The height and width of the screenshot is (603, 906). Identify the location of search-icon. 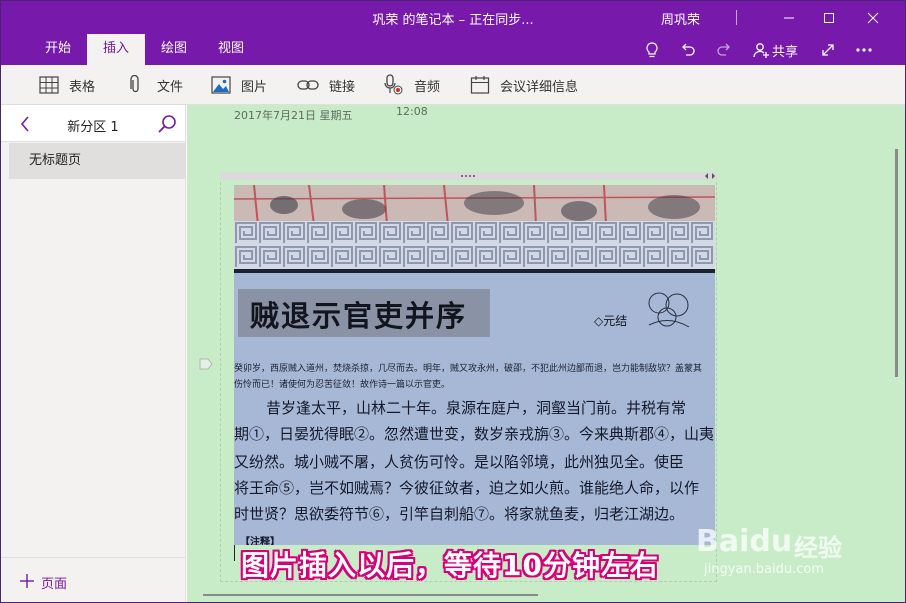
(167, 124).